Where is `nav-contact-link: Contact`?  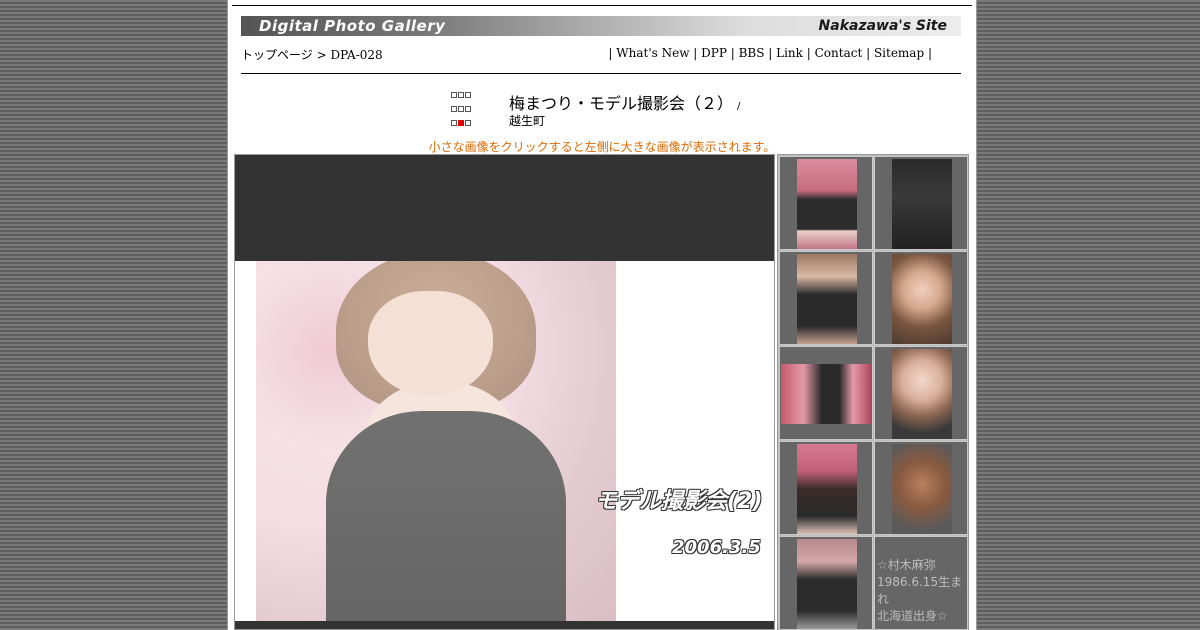
nav-contact-link: Contact is located at coordinates (839, 53).